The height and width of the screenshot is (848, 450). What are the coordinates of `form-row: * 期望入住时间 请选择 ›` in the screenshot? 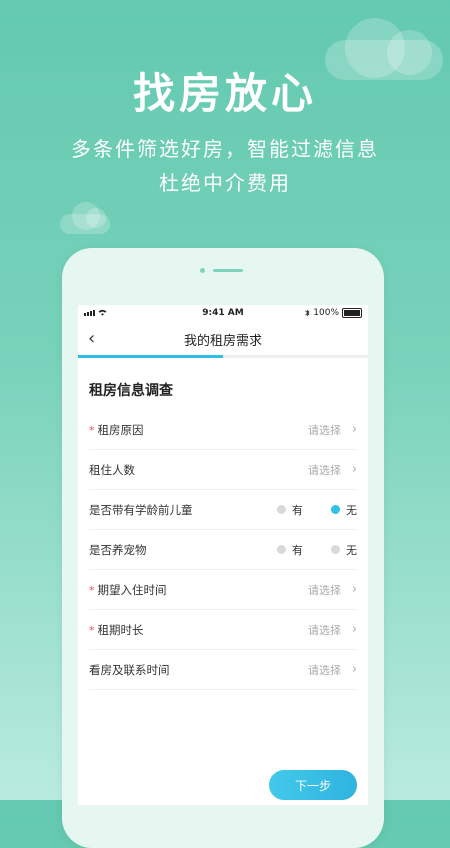 It's located at (223, 590).